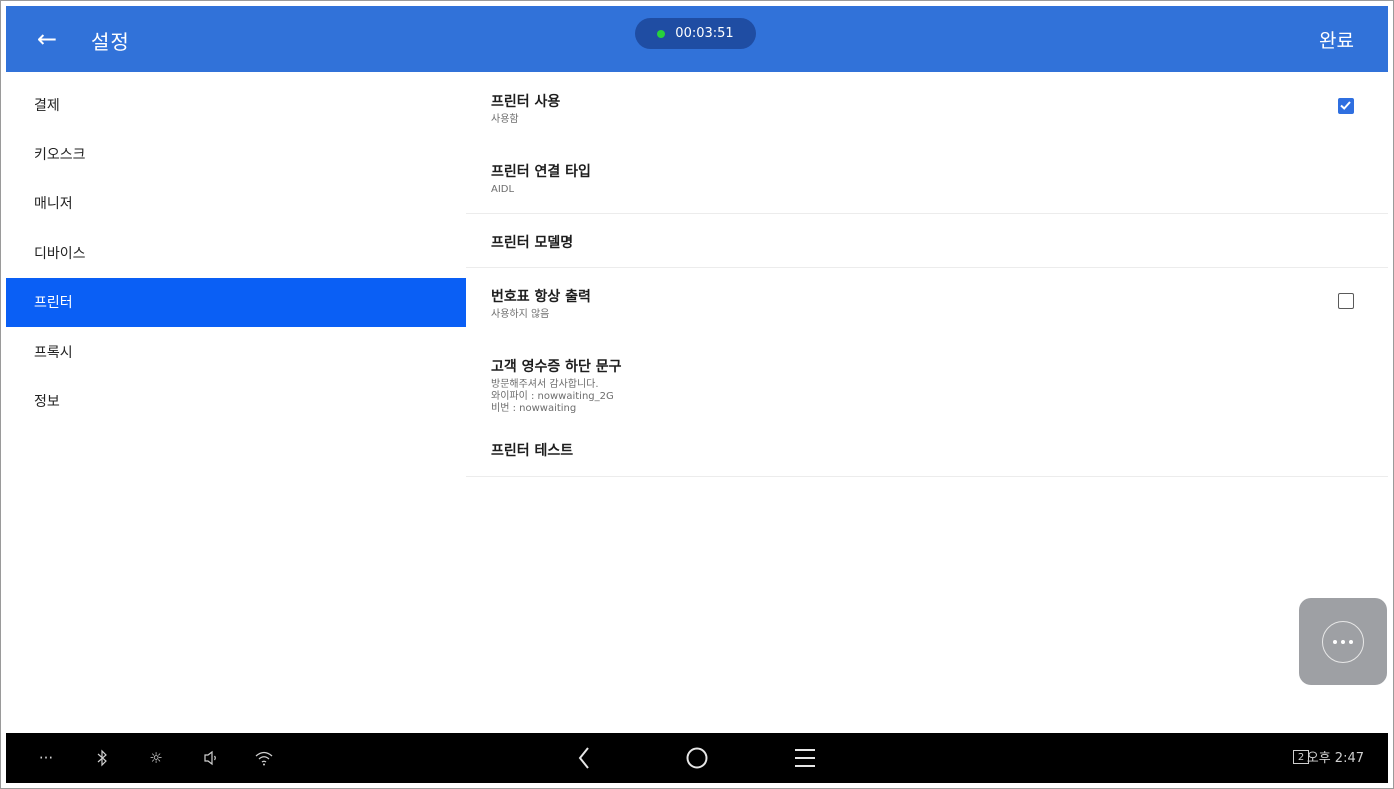  I want to click on setting-printer-use: 프린터 사용 사용함, so click(927, 107).